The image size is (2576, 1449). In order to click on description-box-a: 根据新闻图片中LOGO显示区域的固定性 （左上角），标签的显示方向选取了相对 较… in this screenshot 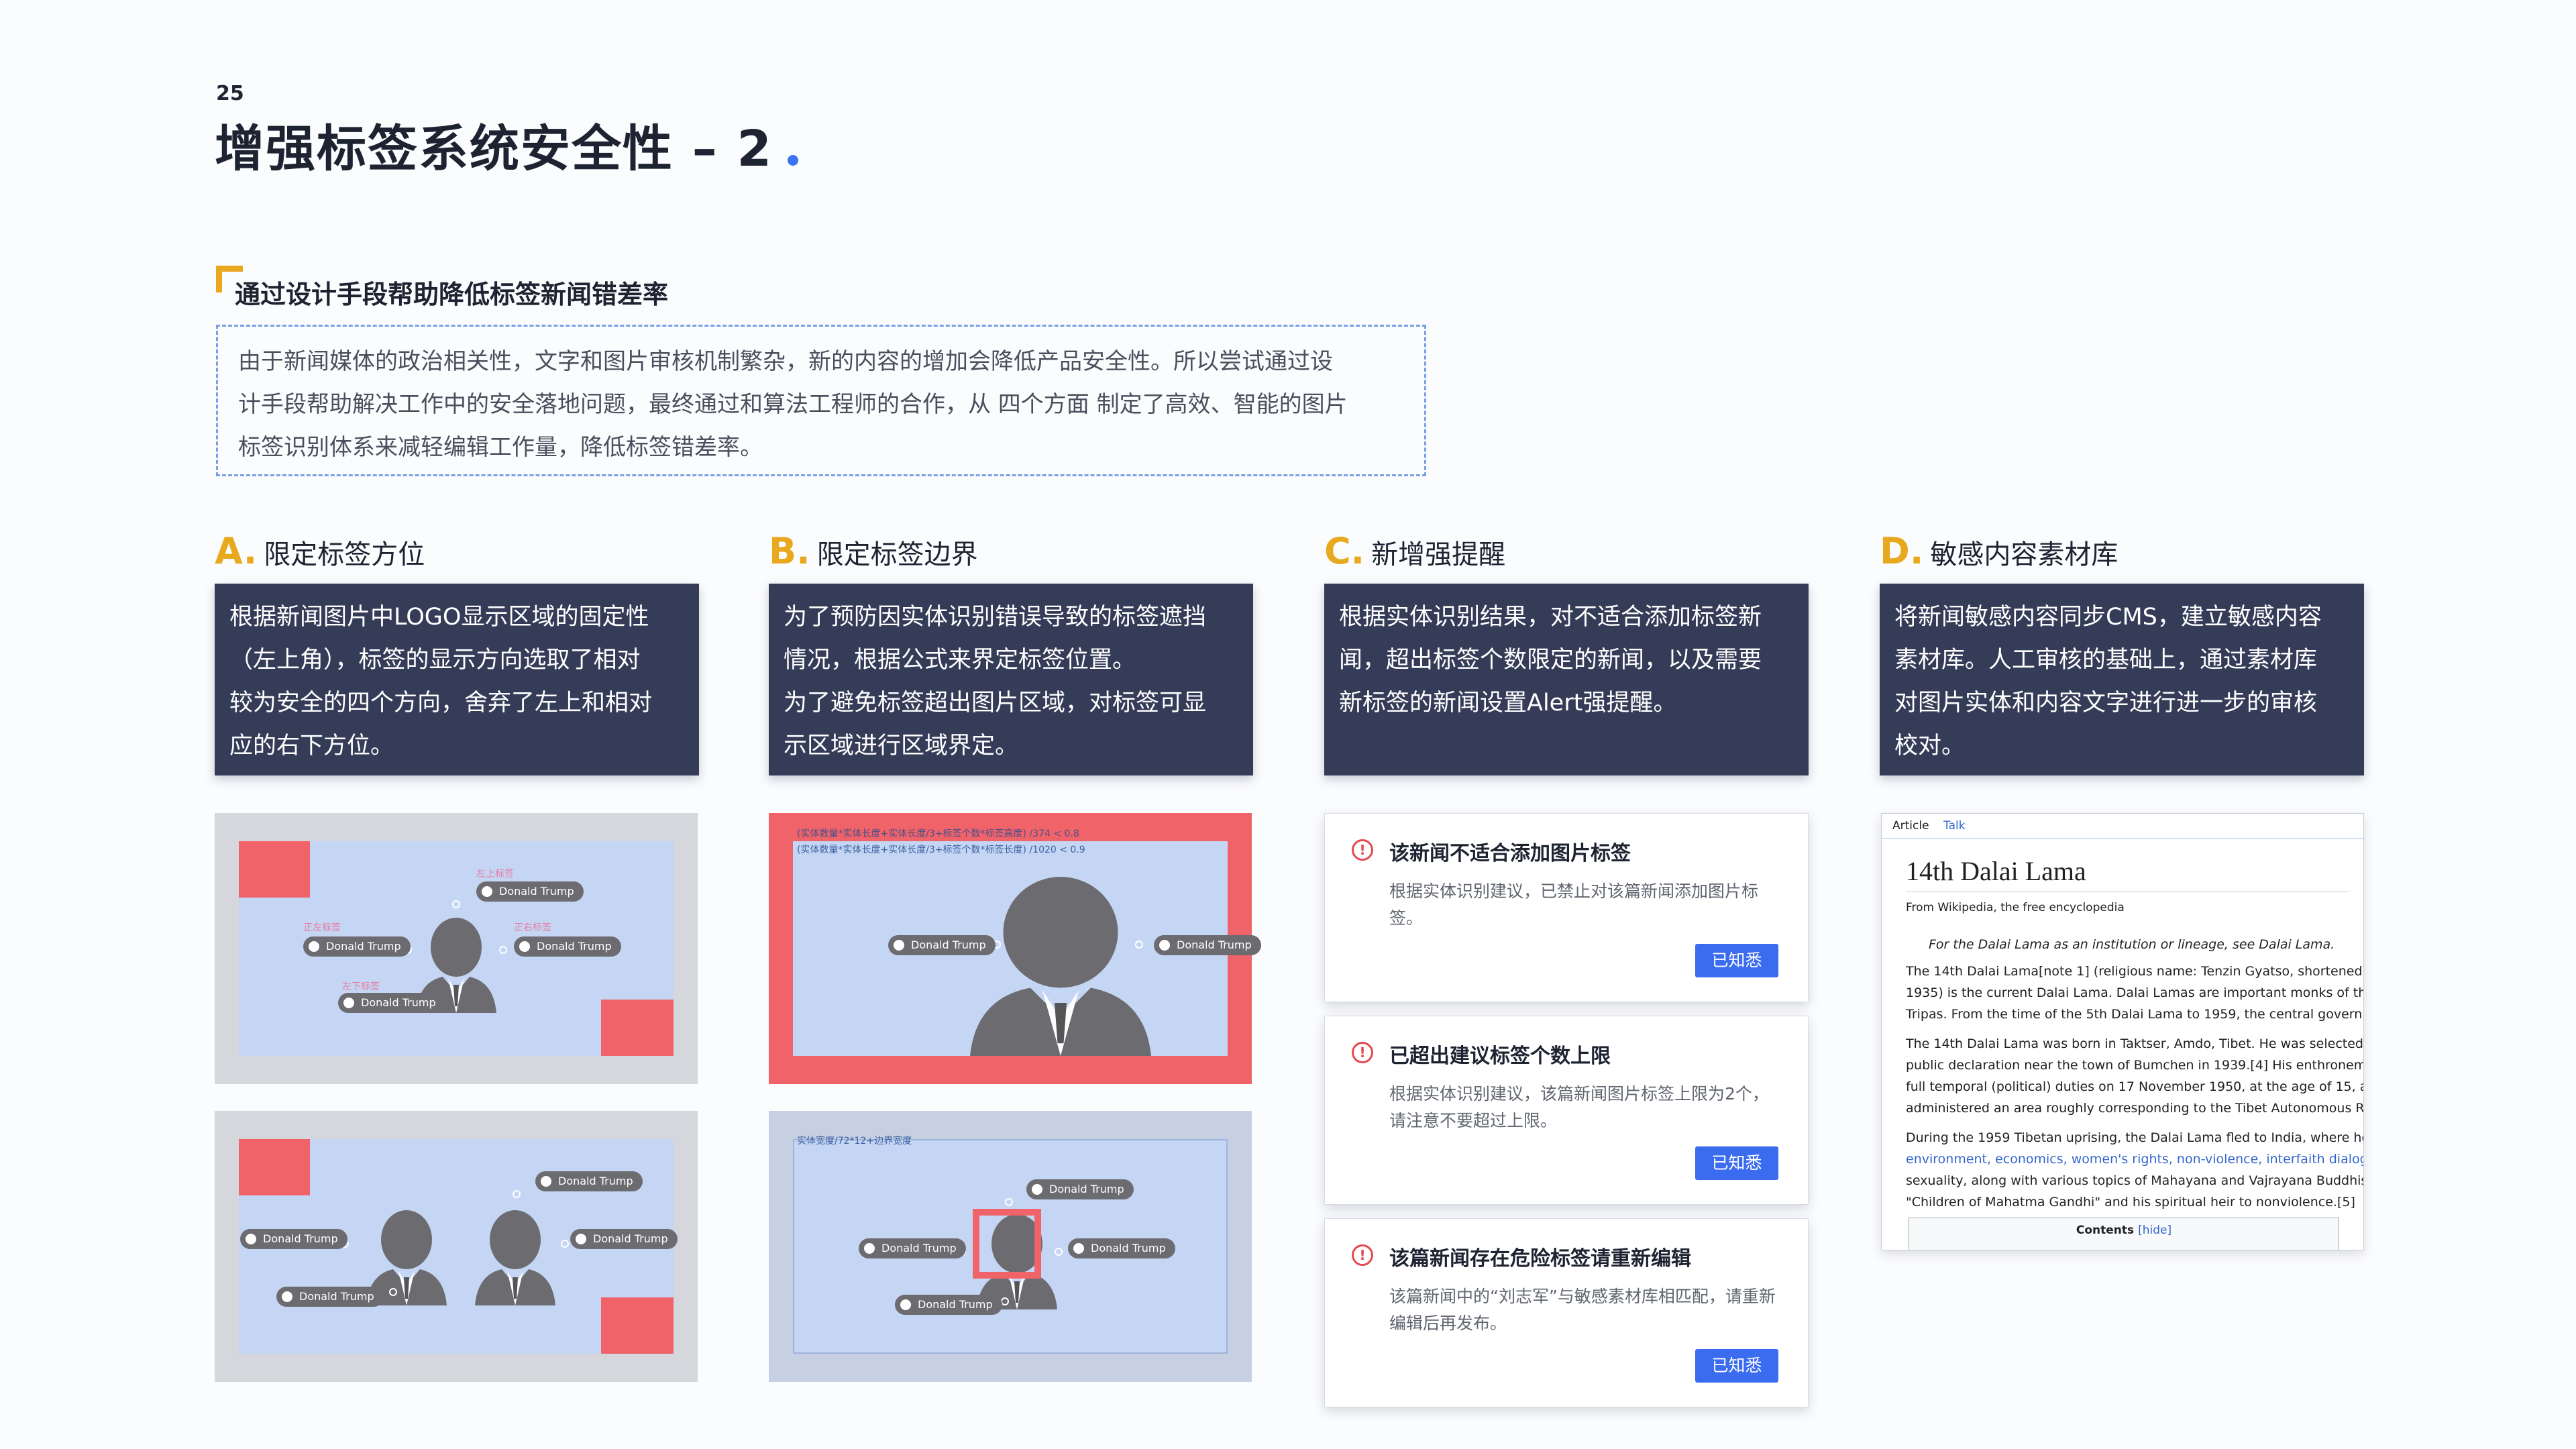, I will do `click(457, 679)`.